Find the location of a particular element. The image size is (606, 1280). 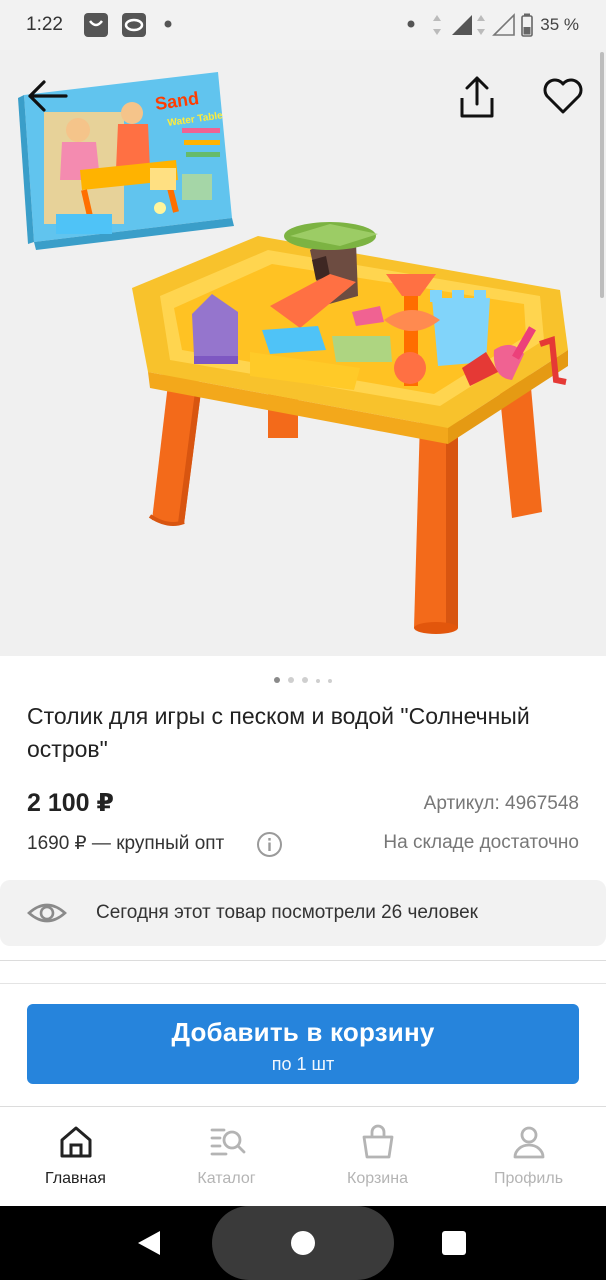

data-arrows-icon is located at coordinates (437, 25).